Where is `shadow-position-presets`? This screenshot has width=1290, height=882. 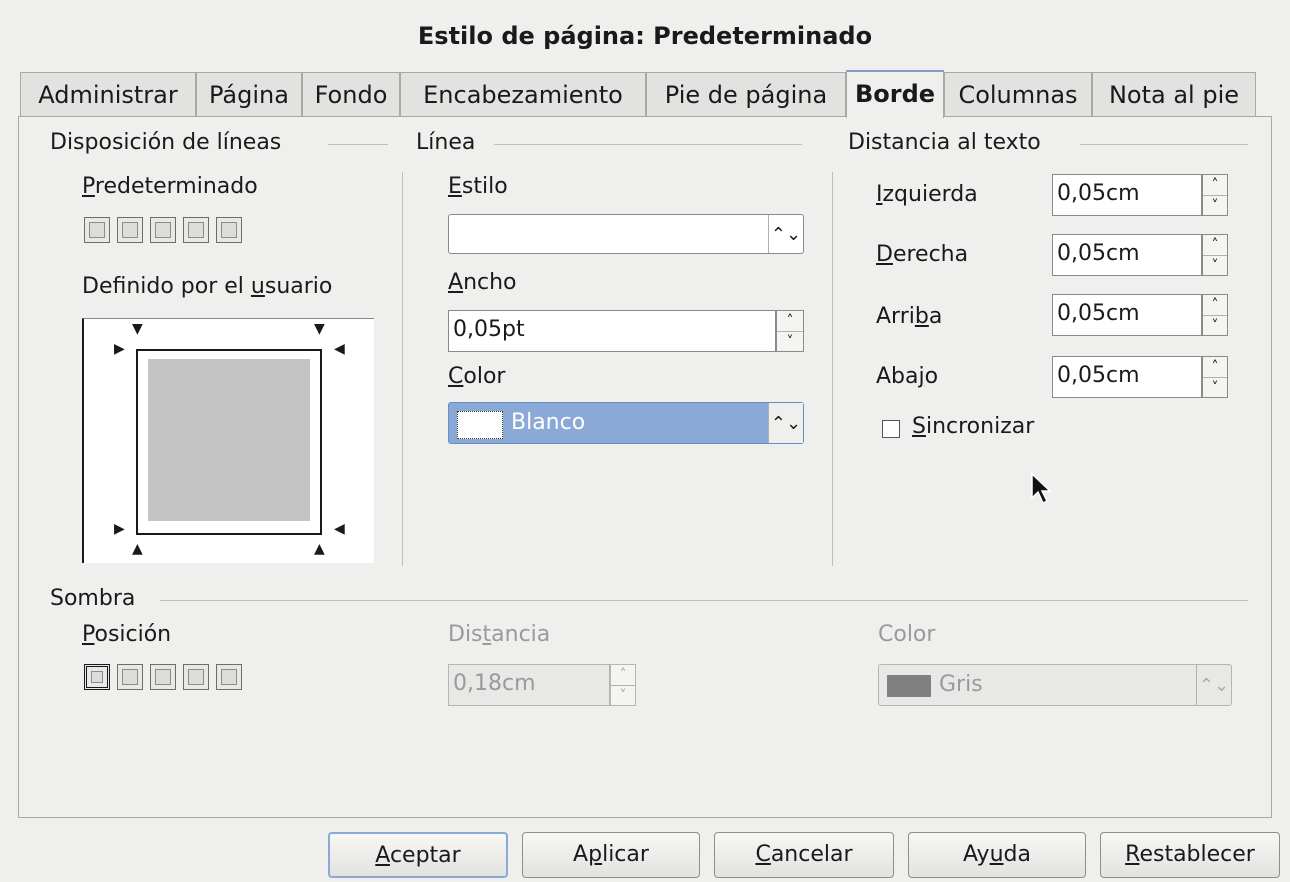 shadow-position-presets is located at coordinates (166, 679).